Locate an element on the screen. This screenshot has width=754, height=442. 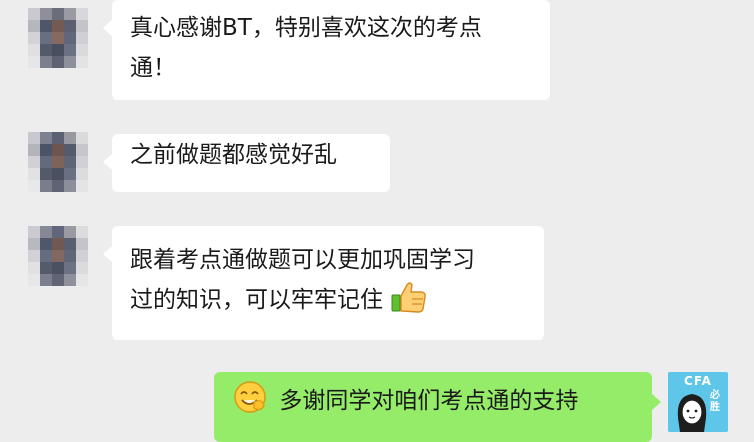
message-text: 过的知识，可以牢牢记住 is located at coordinates (256, 300).